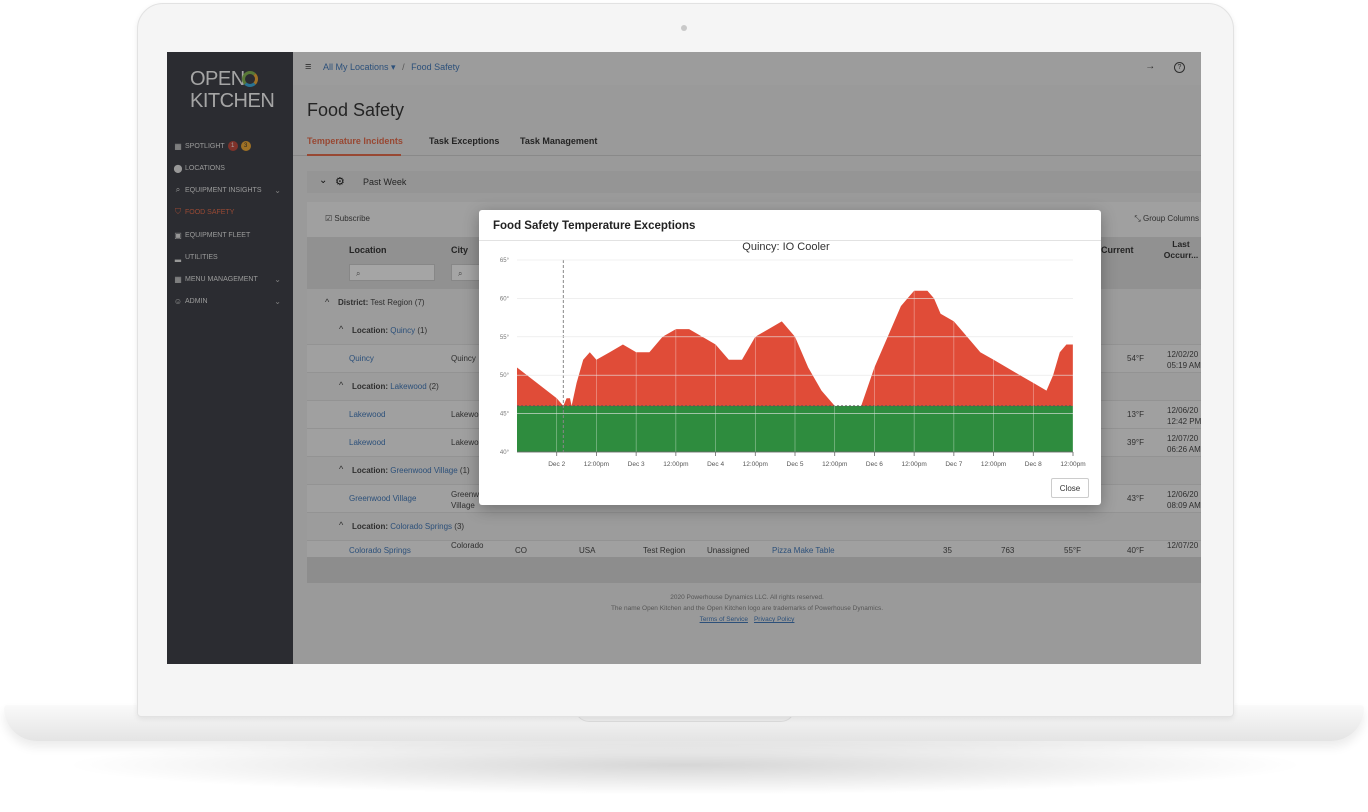  What do you see at coordinates (1033, 464) in the screenshot?
I see `x-tick-label: Dec 8` at bounding box center [1033, 464].